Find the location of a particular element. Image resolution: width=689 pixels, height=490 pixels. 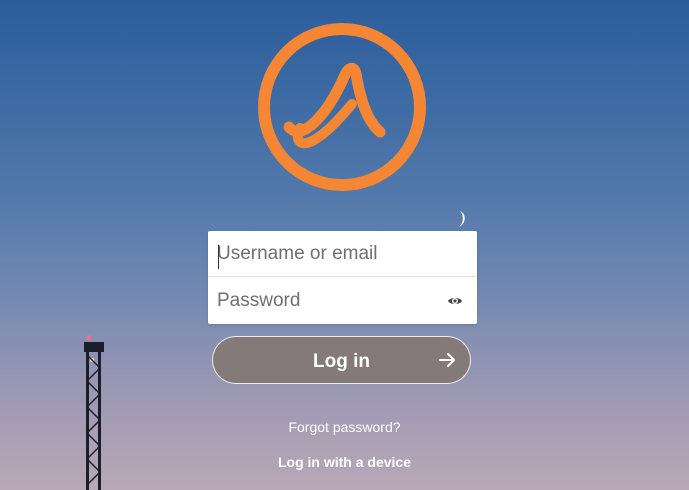

password-input is located at coordinates (327, 301).